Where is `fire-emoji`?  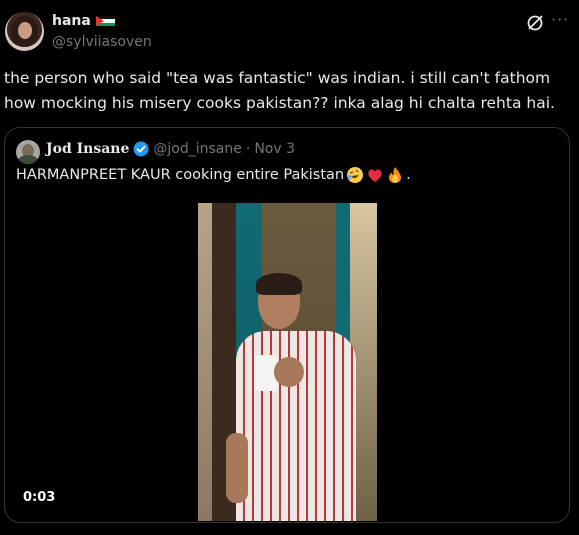
fire-emoji is located at coordinates (395, 175).